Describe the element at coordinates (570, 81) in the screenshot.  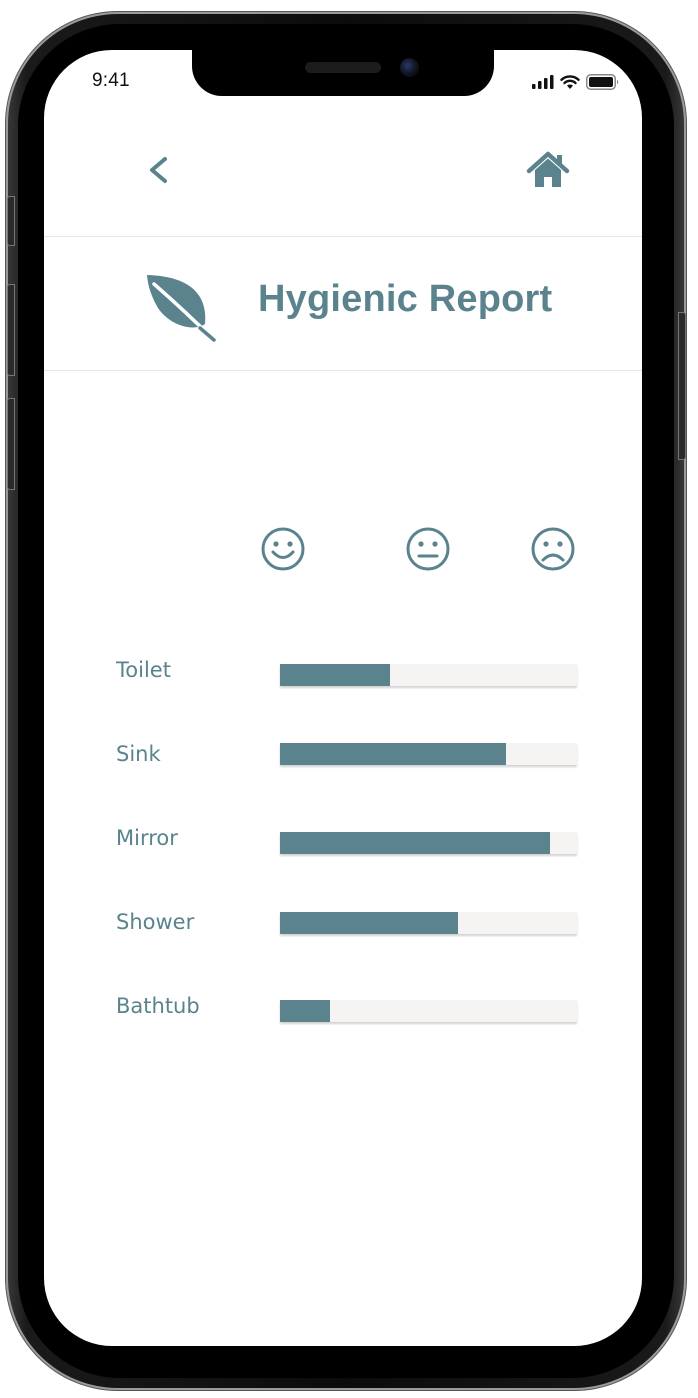
I see `wifi-icon` at that location.